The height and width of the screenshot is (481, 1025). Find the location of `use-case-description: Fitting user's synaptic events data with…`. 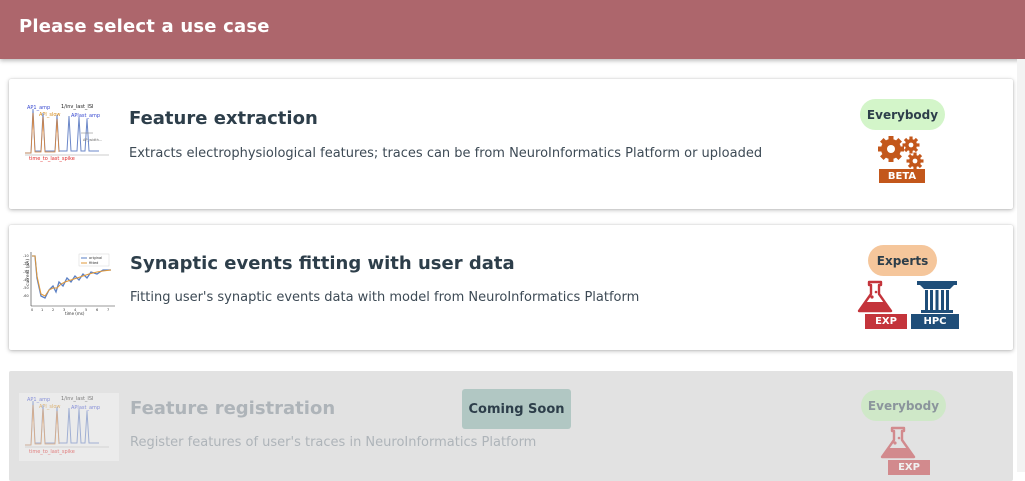

use-case-description: Fitting user's synaptic events data with… is located at coordinates (385, 297).